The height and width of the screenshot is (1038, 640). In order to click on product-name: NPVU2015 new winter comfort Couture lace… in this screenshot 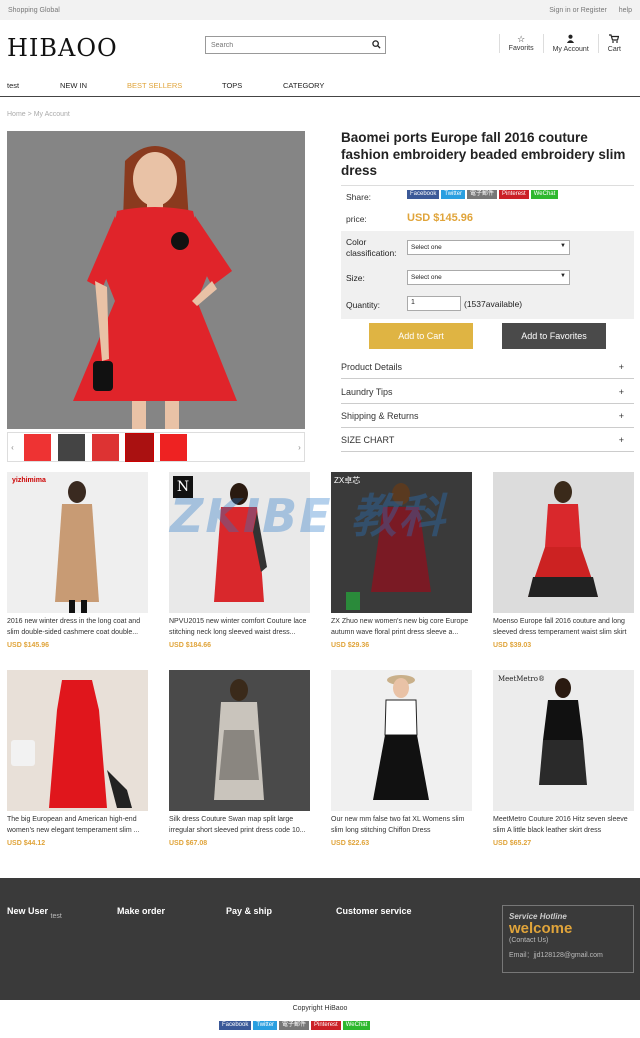, I will do `click(239, 627)`.